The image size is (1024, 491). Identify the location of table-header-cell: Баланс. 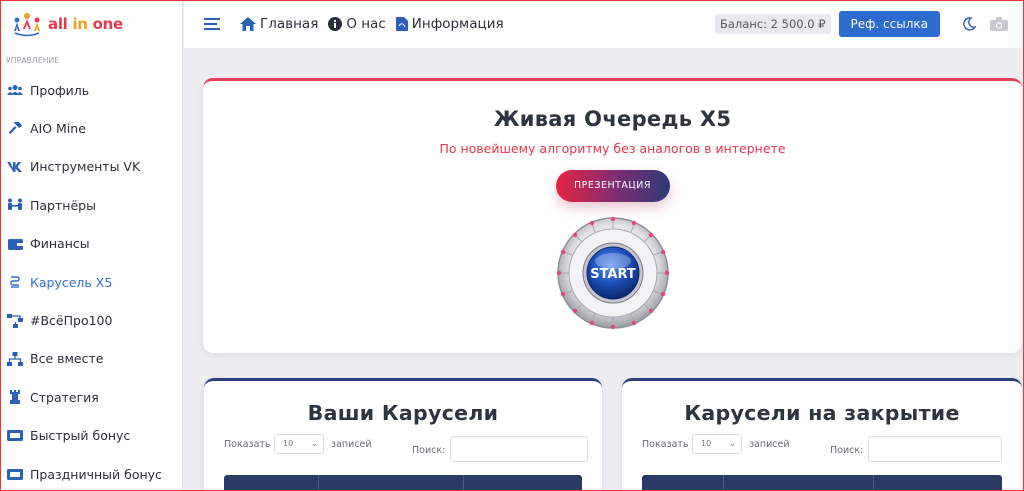
(391, 483).